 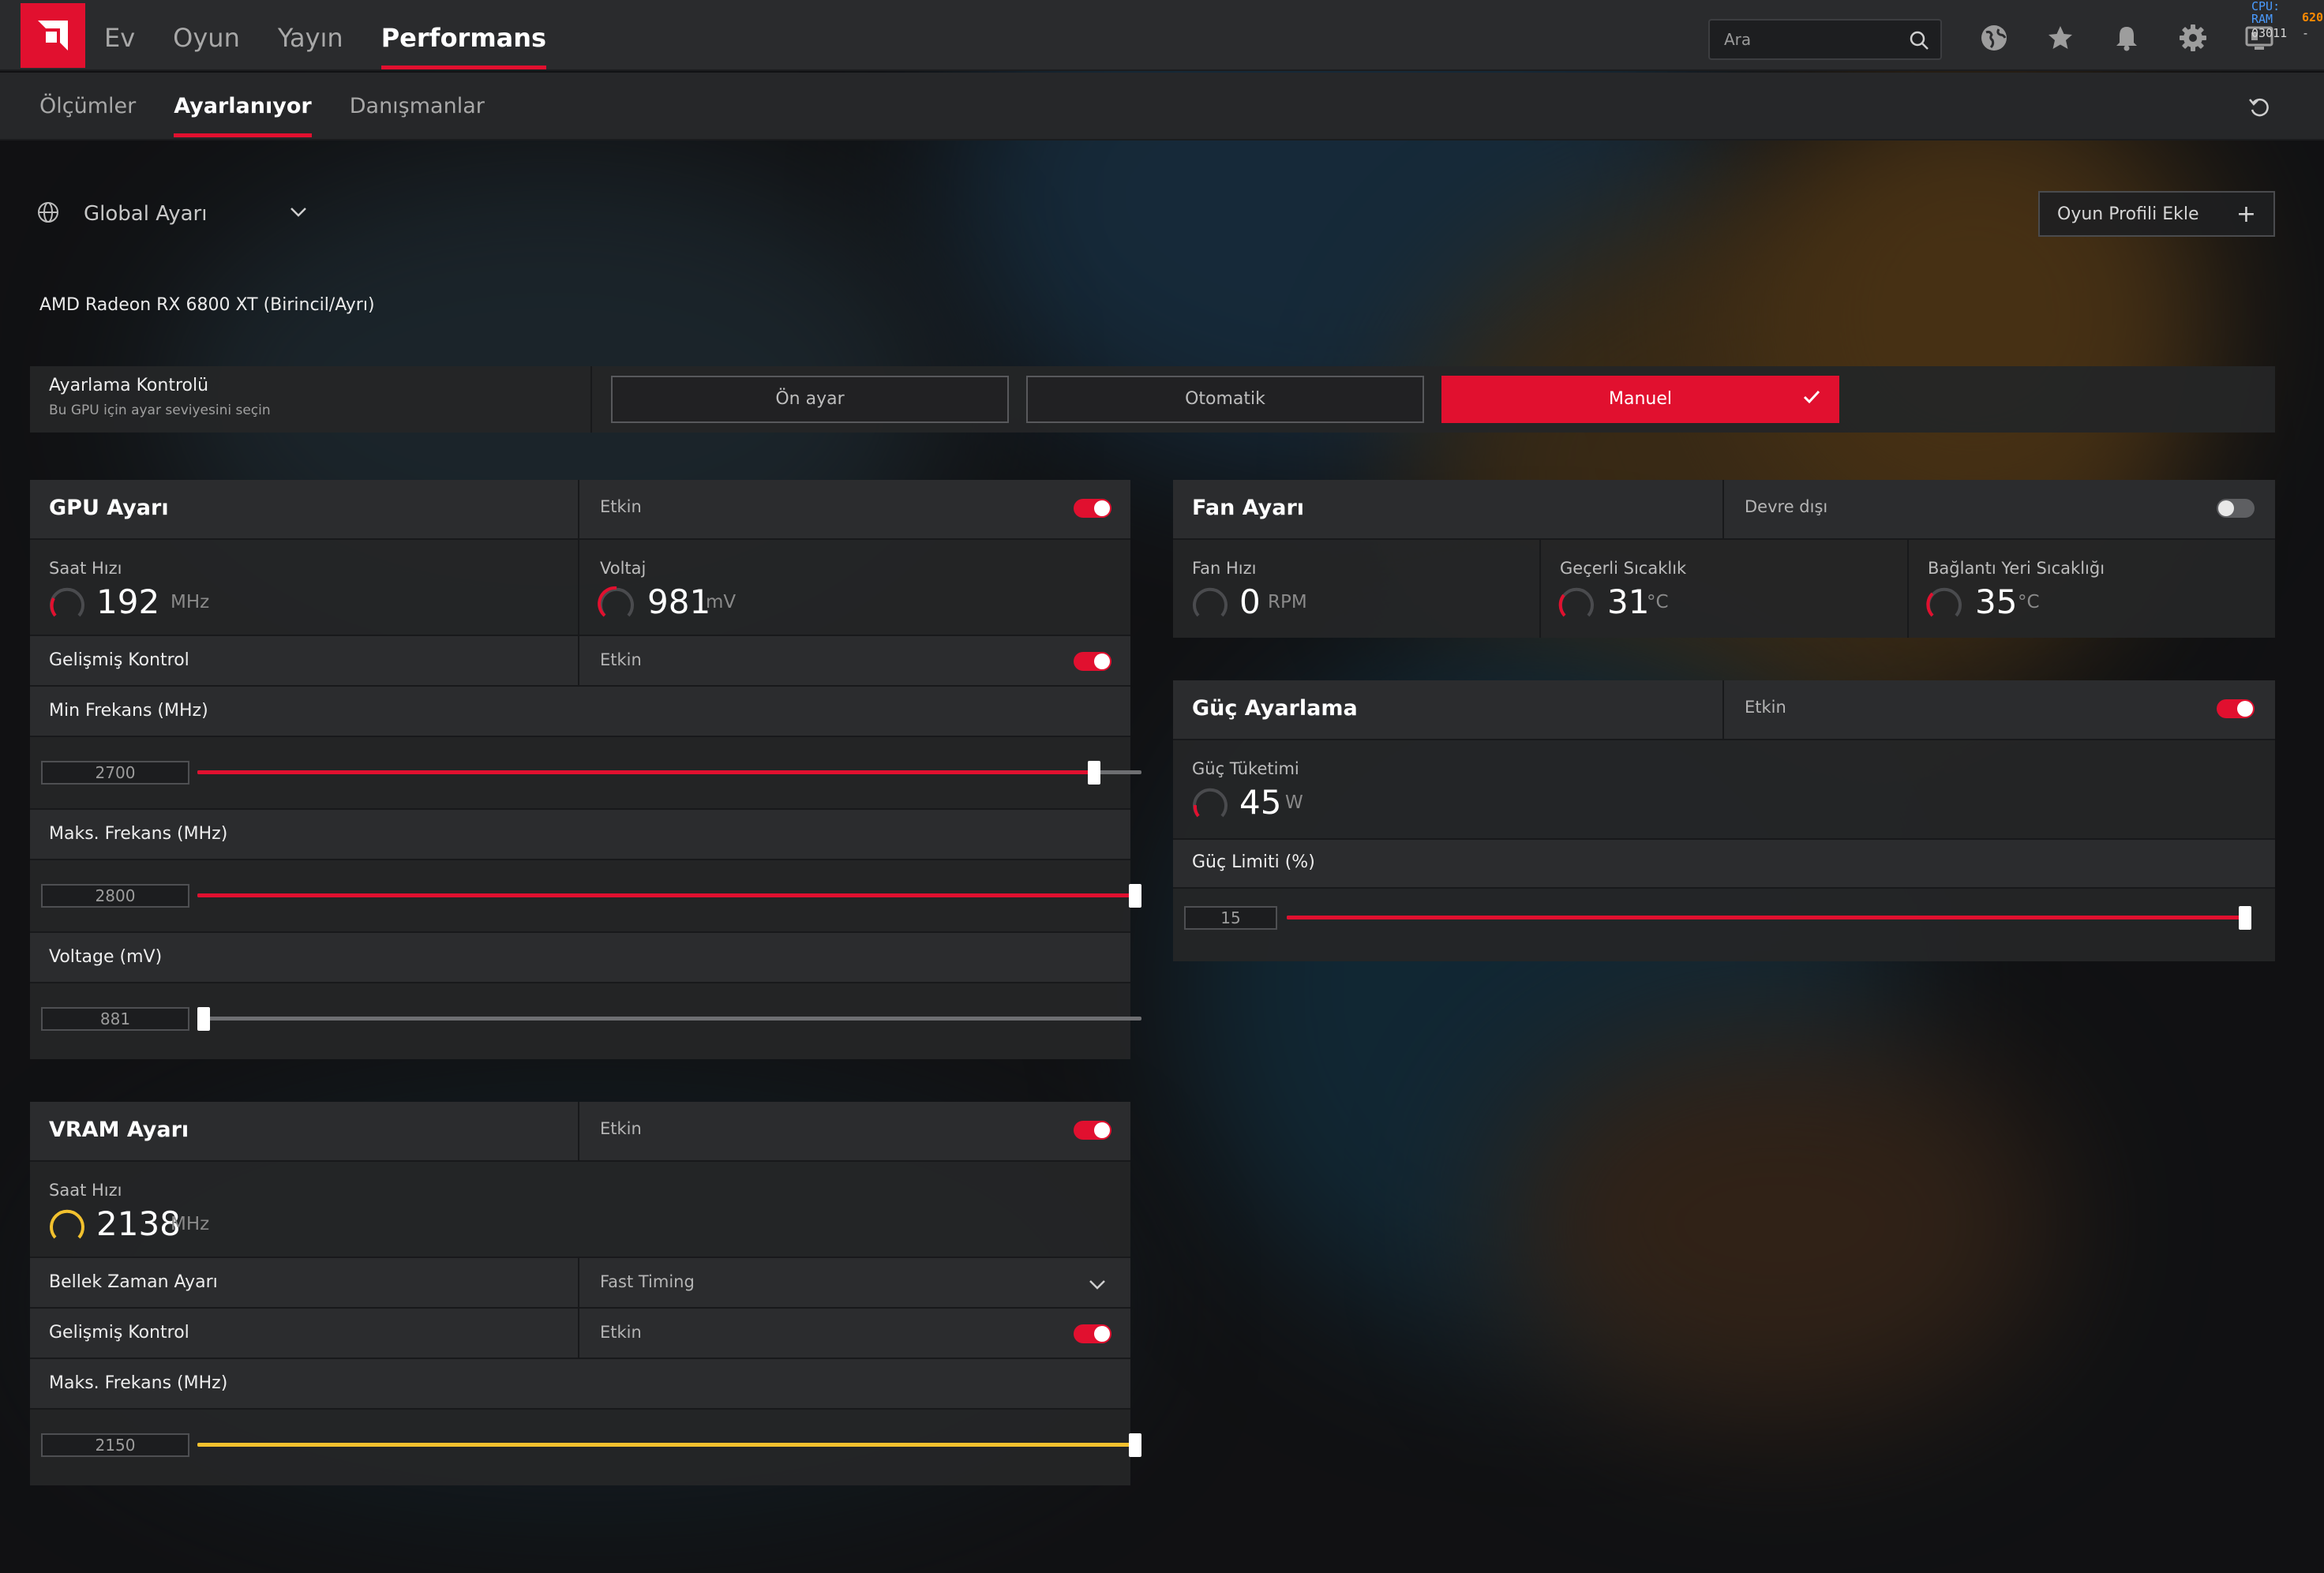 I want to click on power-tuning-title: Güç Ayarlama, so click(x=1275, y=708).